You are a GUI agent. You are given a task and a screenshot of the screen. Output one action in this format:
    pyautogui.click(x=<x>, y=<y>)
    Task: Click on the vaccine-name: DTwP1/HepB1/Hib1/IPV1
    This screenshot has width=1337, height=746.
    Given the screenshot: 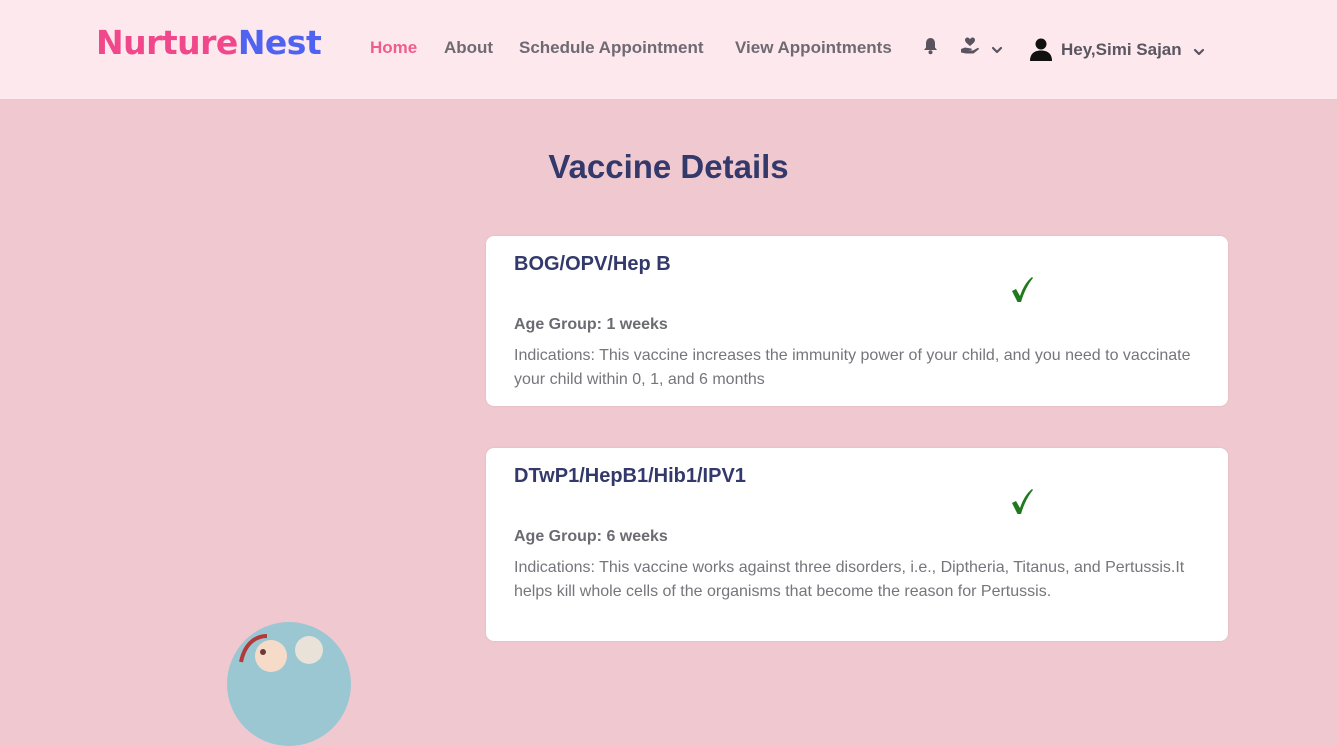 What is the action you would take?
    pyautogui.click(x=630, y=476)
    